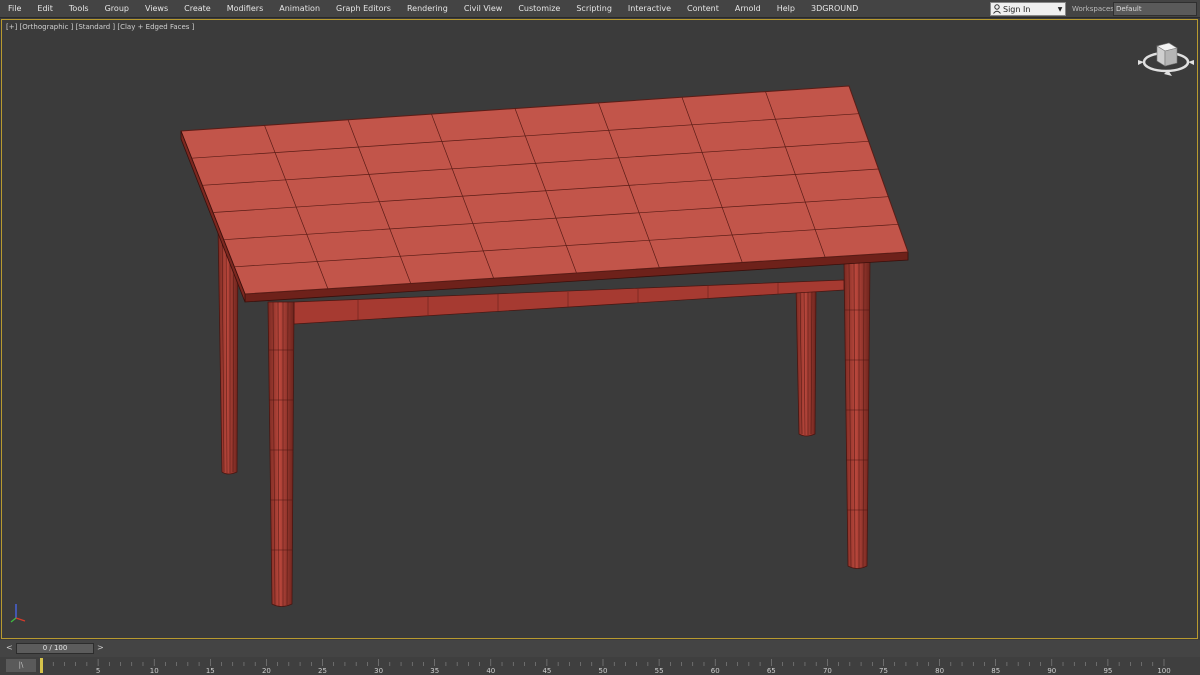  I want to click on menu-item-group: Group, so click(117, 9).